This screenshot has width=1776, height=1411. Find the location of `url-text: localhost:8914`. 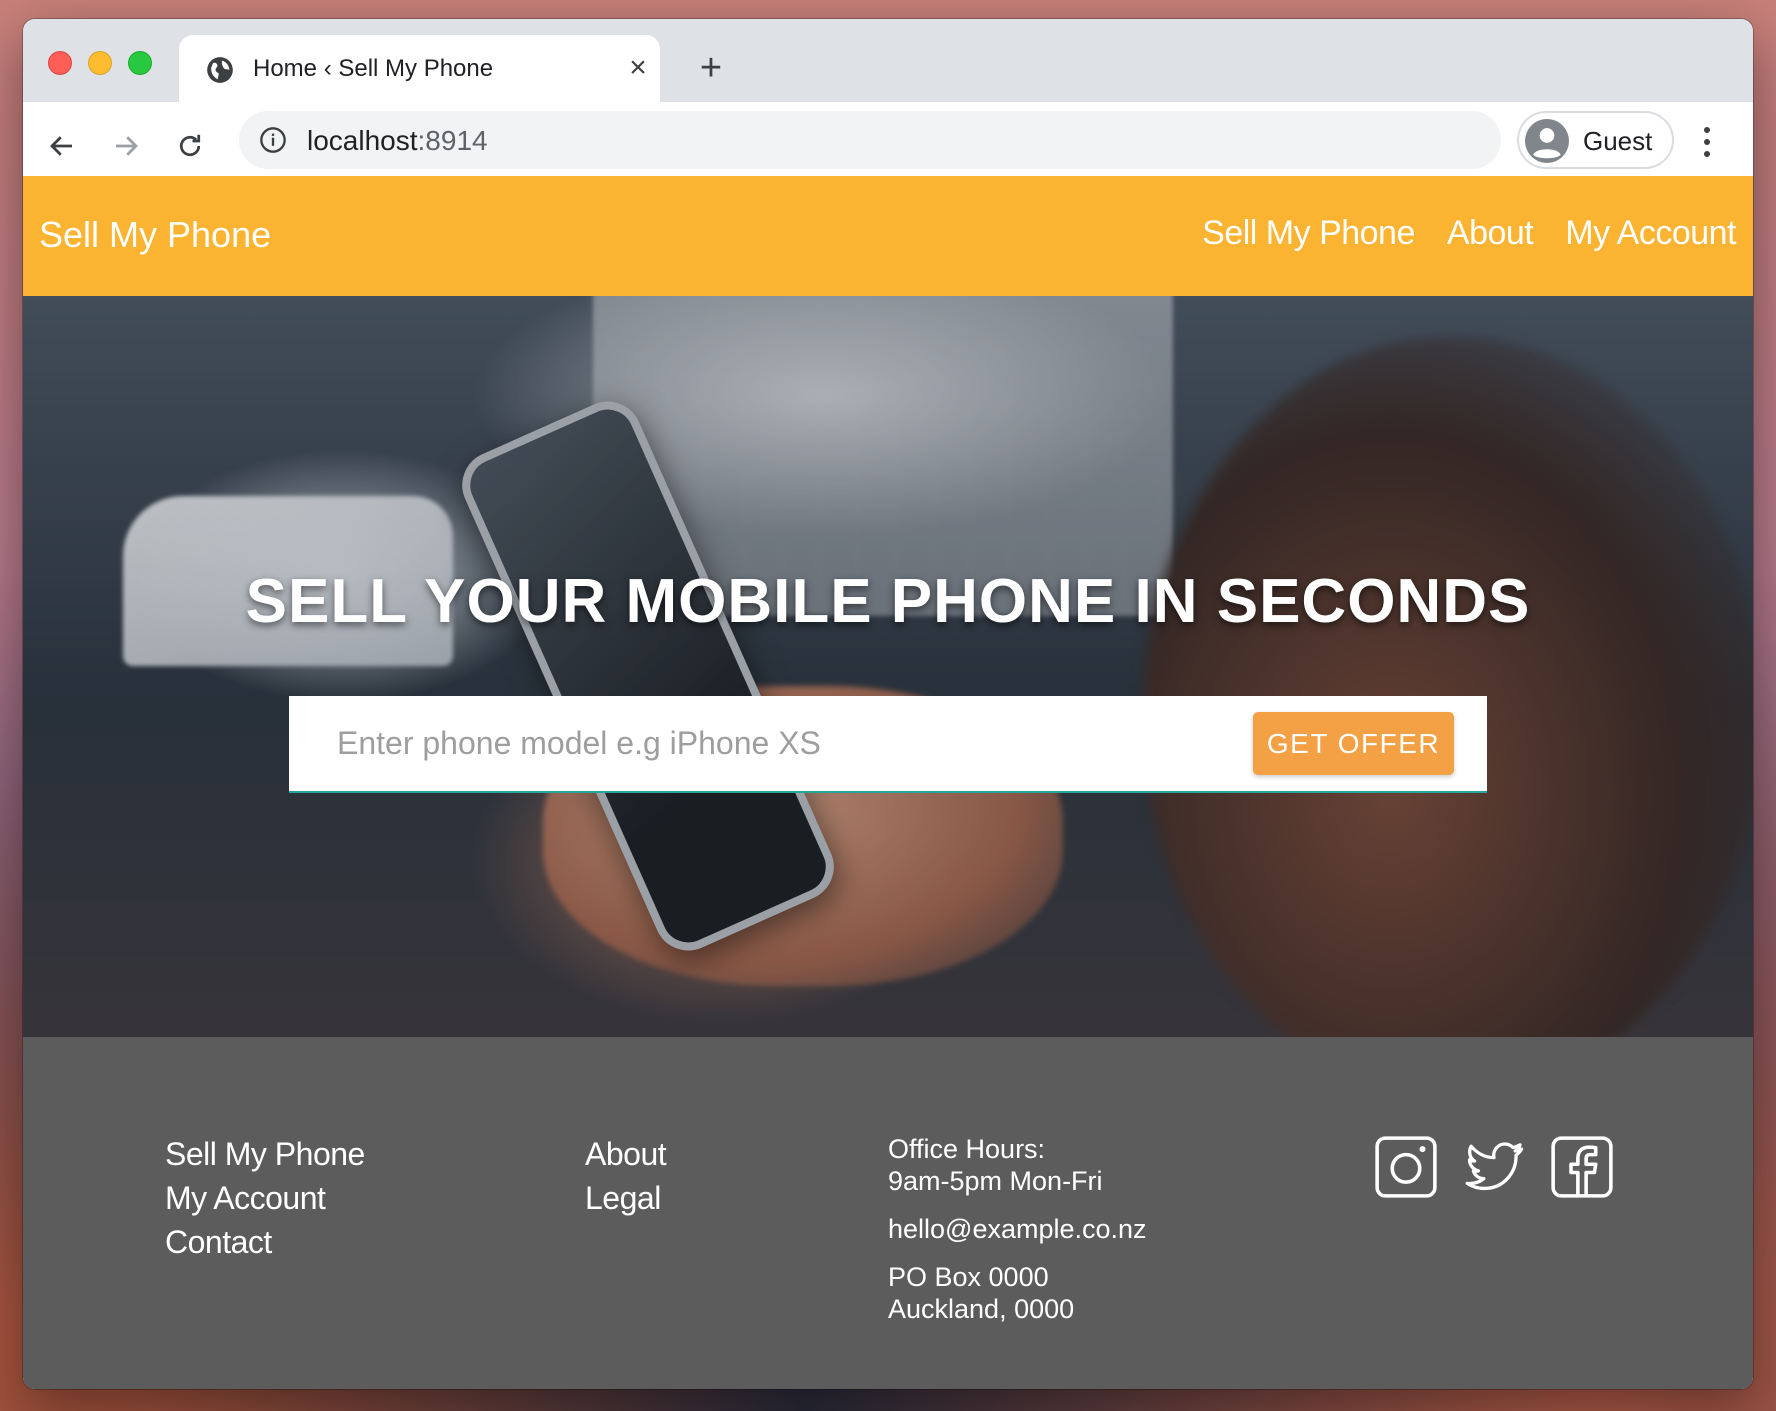

url-text: localhost:8914 is located at coordinates (397, 141).